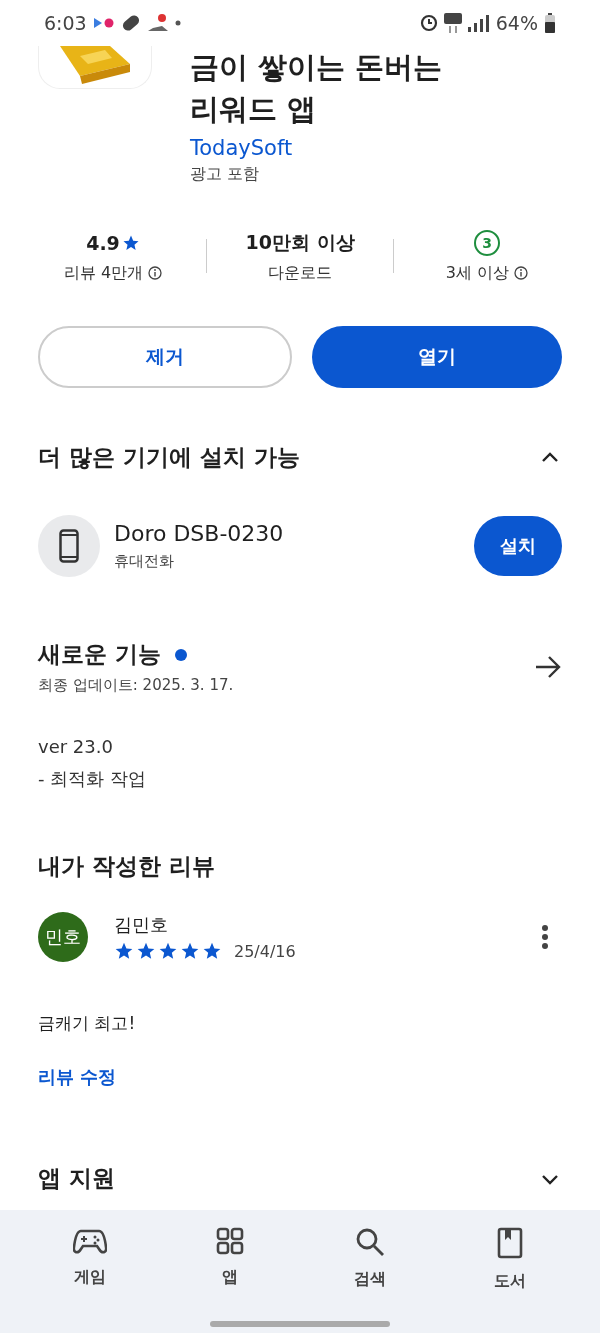  I want to click on developer-link: TodaySoft, so click(316, 148).